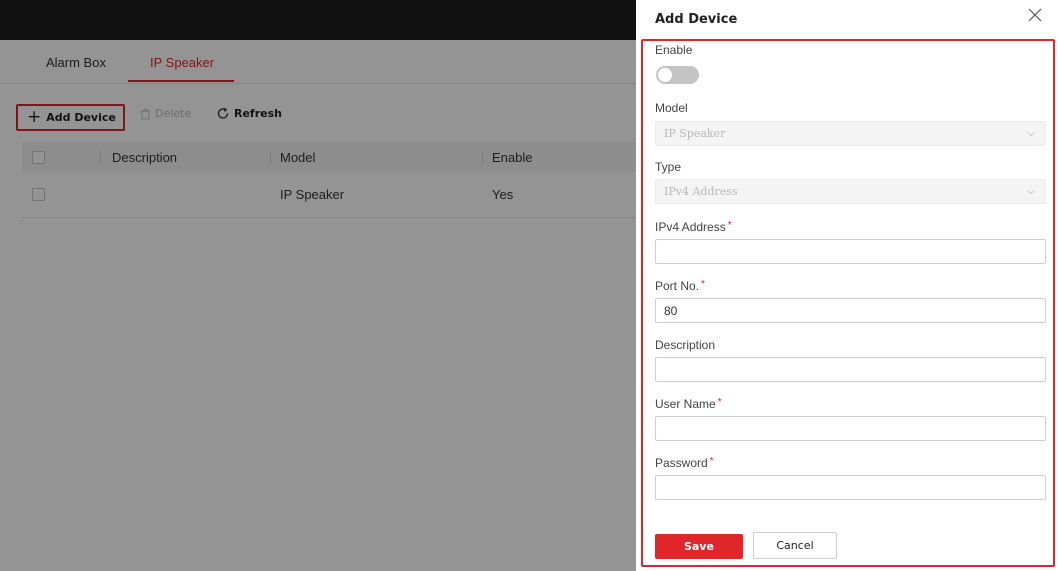 This screenshot has height=571, width=1058. What do you see at coordinates (850, 487) in the screenshot?
I see `password-input` at bounding box center [850, 487].